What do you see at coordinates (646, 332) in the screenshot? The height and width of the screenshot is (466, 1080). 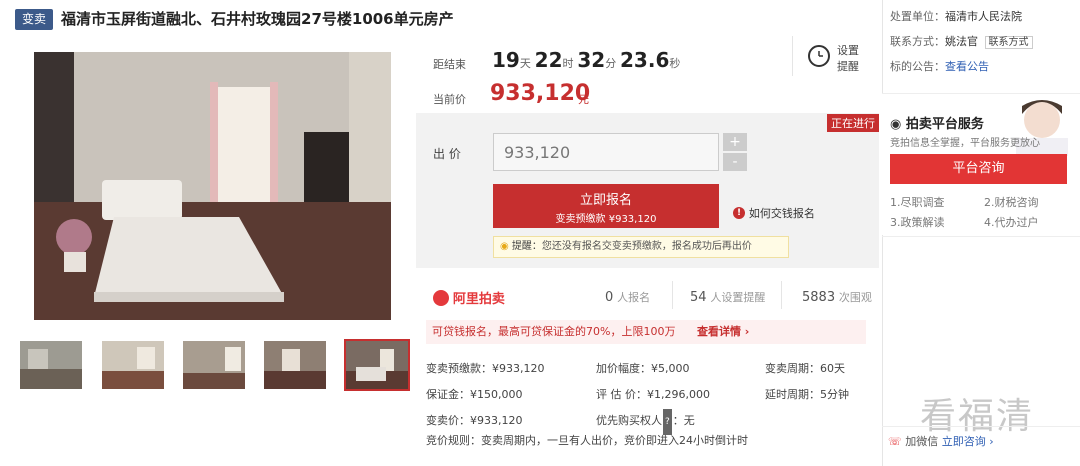 I see `loan-banner: 可贷钱报名，最高可贷保证金的70%，上限100万 查看详情 ›` at bounding box center [646, 332].